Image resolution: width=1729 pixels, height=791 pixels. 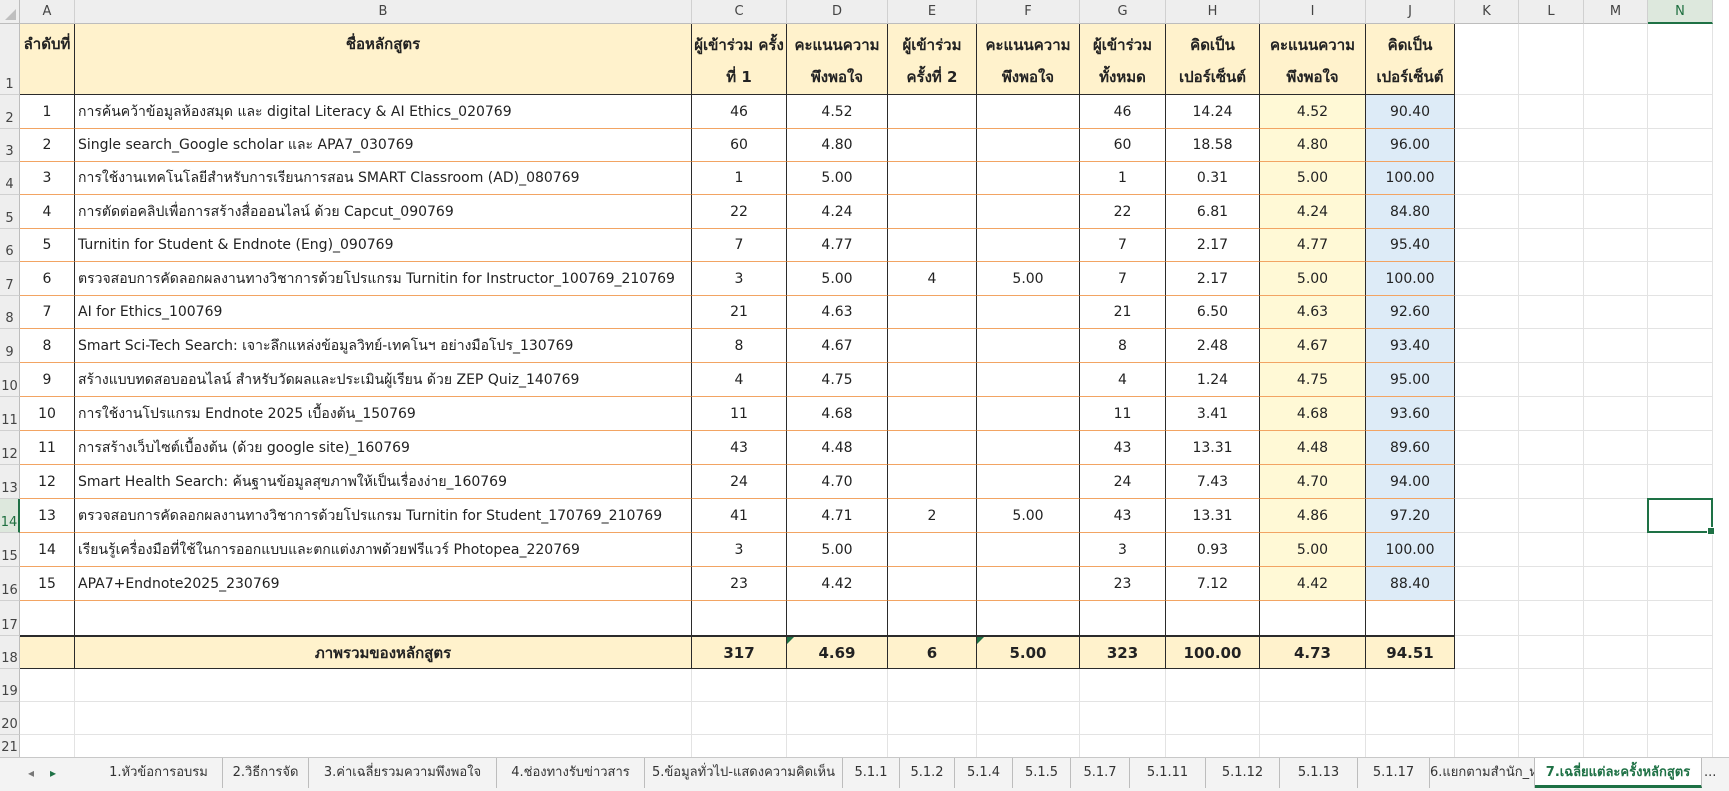 What do you see at coordinates (1313, 112) in the screenshot?
I see `data-cell-i: 4.52` at bounding box center [1313, 112].